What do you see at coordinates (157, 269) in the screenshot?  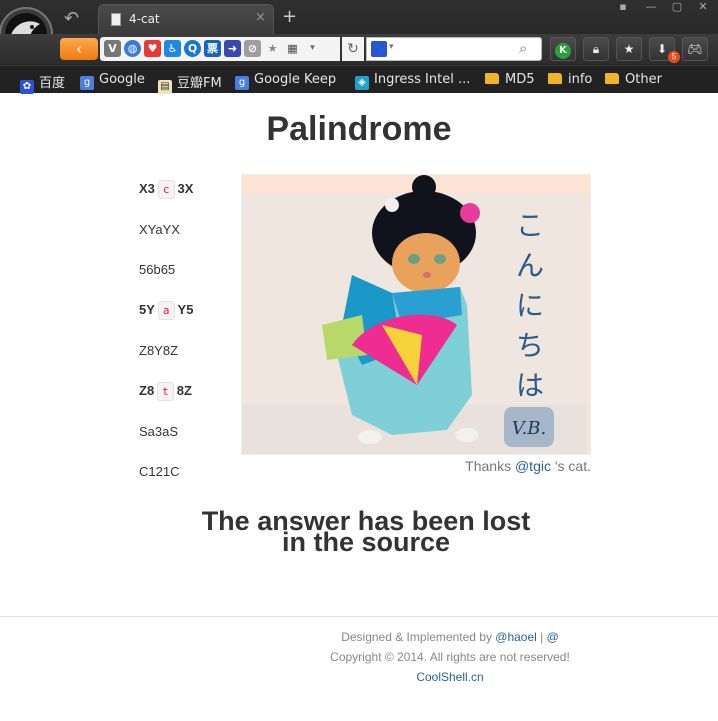 I see `palindrome-item: 56b65` at bounding box center [157, 269].